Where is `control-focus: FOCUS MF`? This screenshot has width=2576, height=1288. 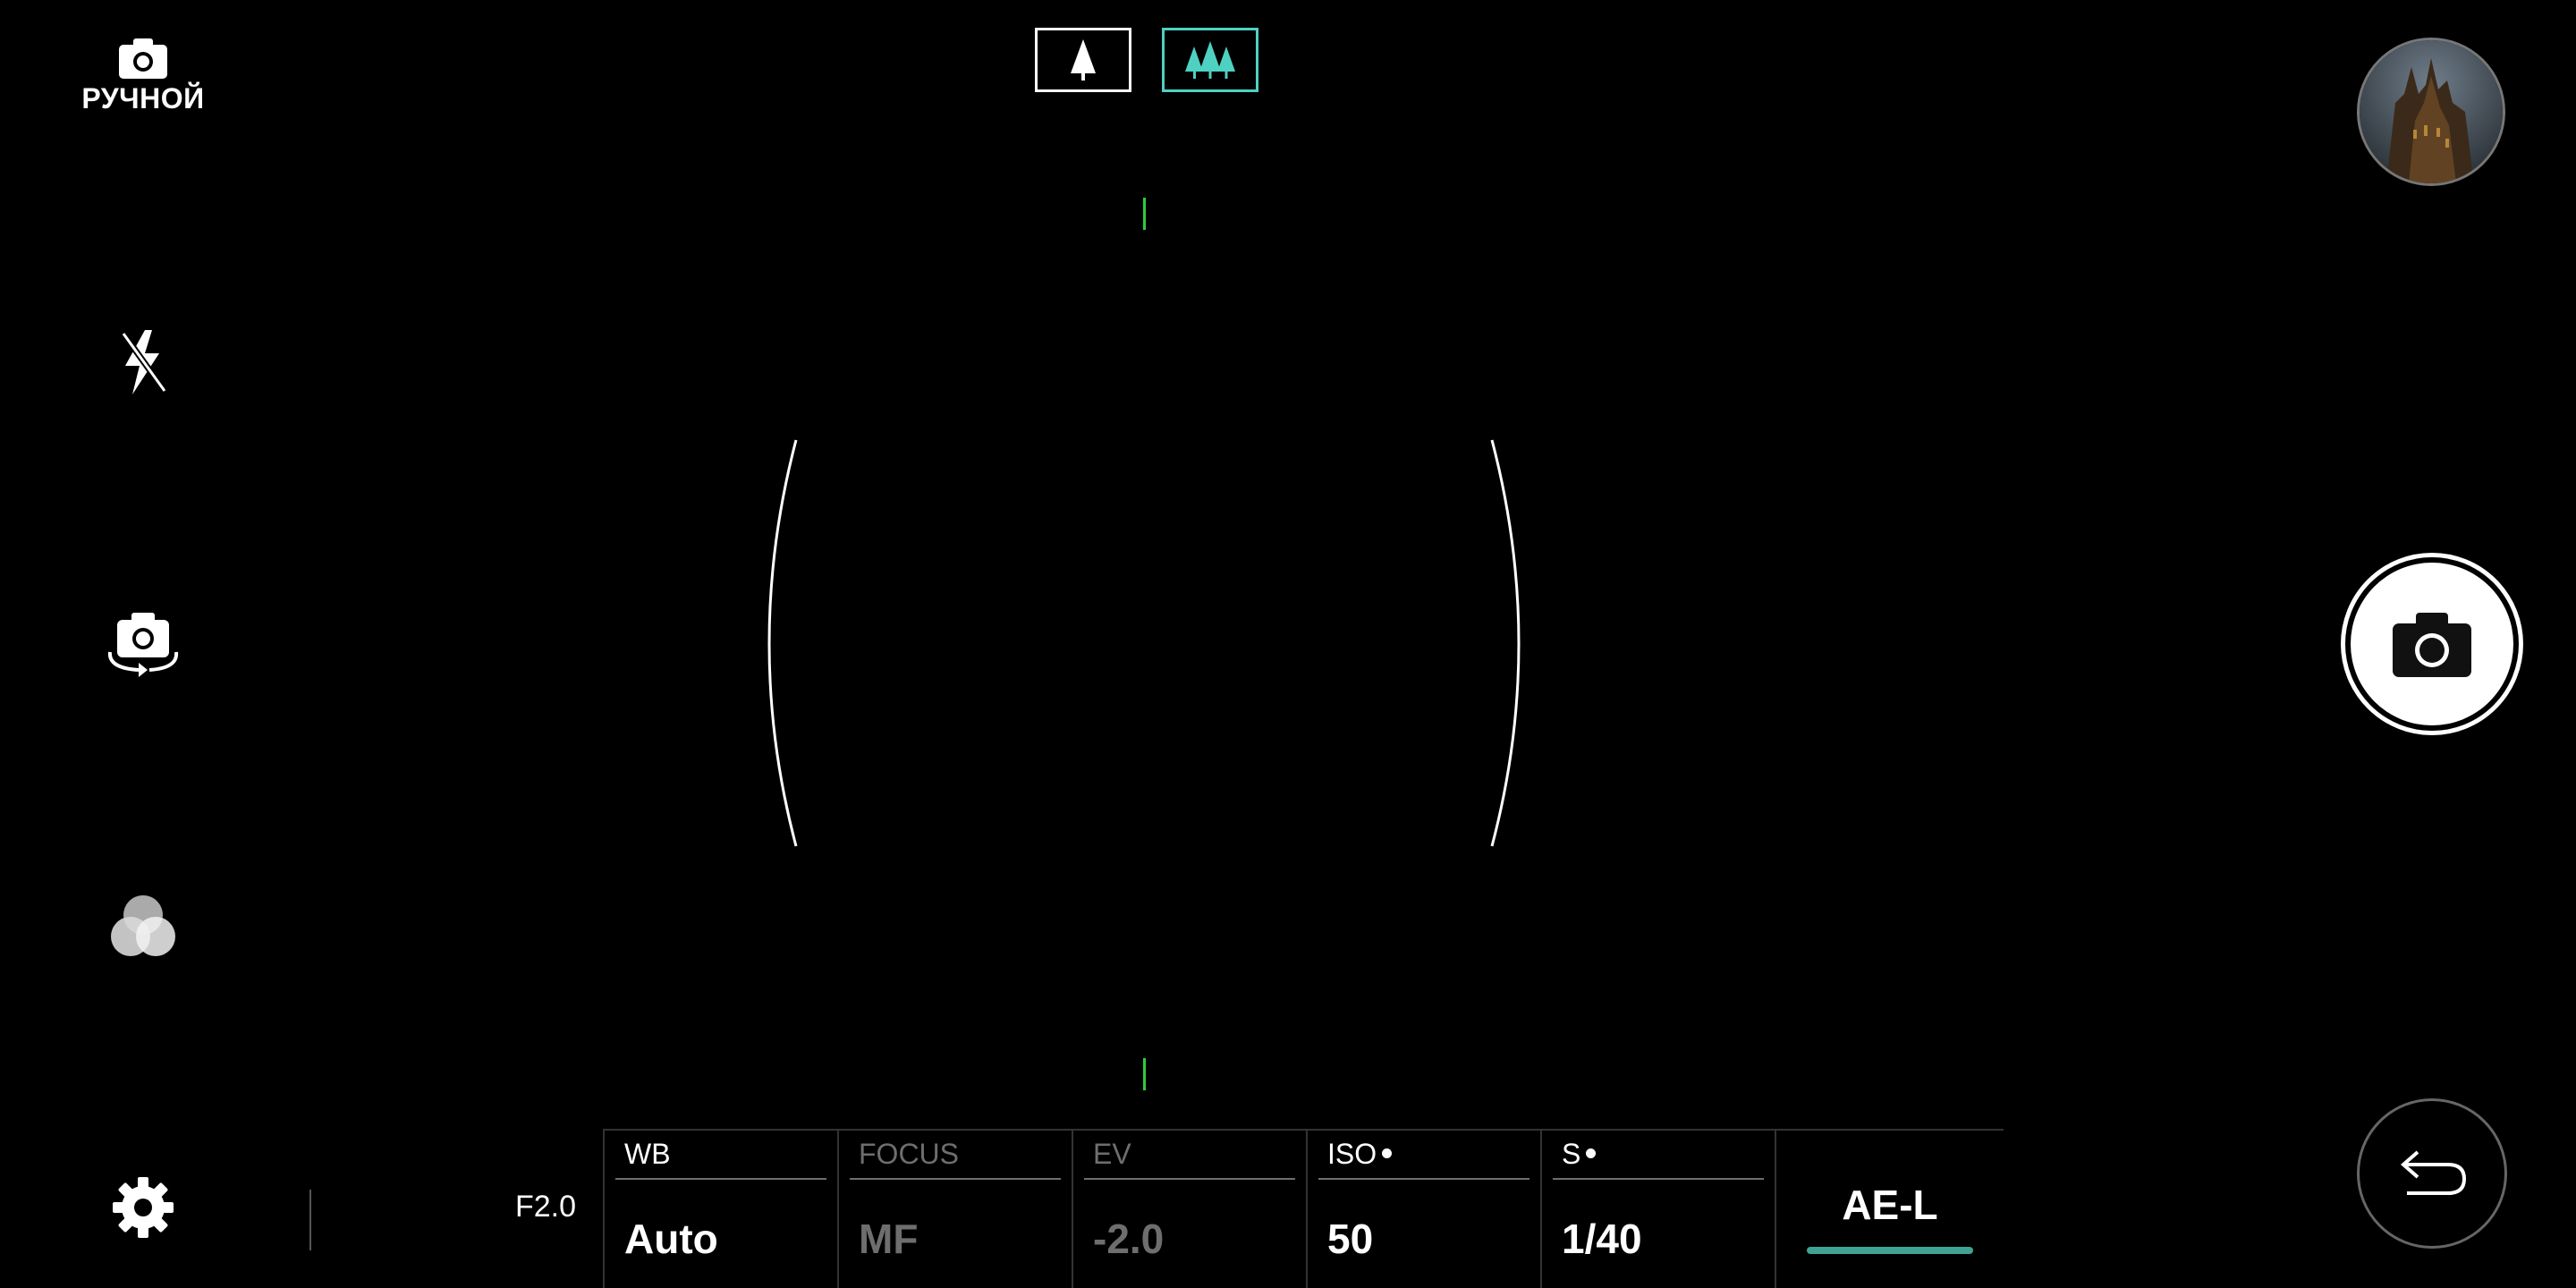
control-focus: FOCUS MF is located at coordinates (954, 1208).